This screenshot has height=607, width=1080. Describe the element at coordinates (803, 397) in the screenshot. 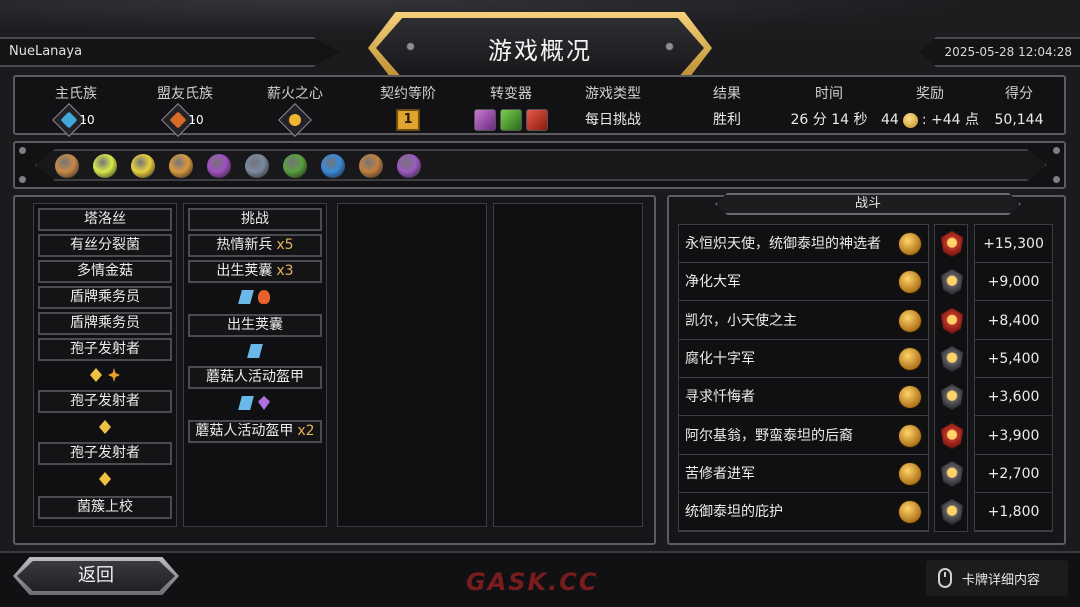

I see `battle-row: 寻求忏悔者` at that location.